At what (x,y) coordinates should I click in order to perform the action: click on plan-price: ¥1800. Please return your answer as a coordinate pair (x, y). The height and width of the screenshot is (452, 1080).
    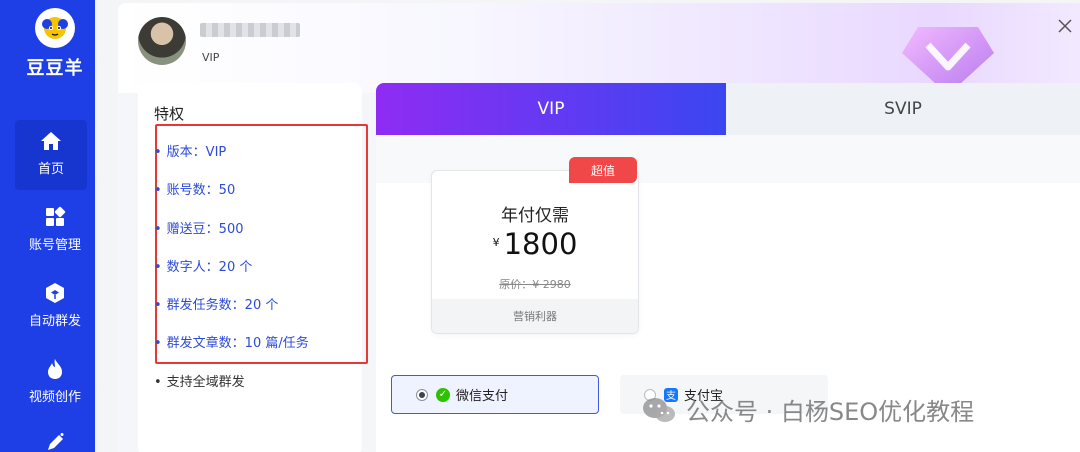
    Looking at the image, I should click on (535, 244).